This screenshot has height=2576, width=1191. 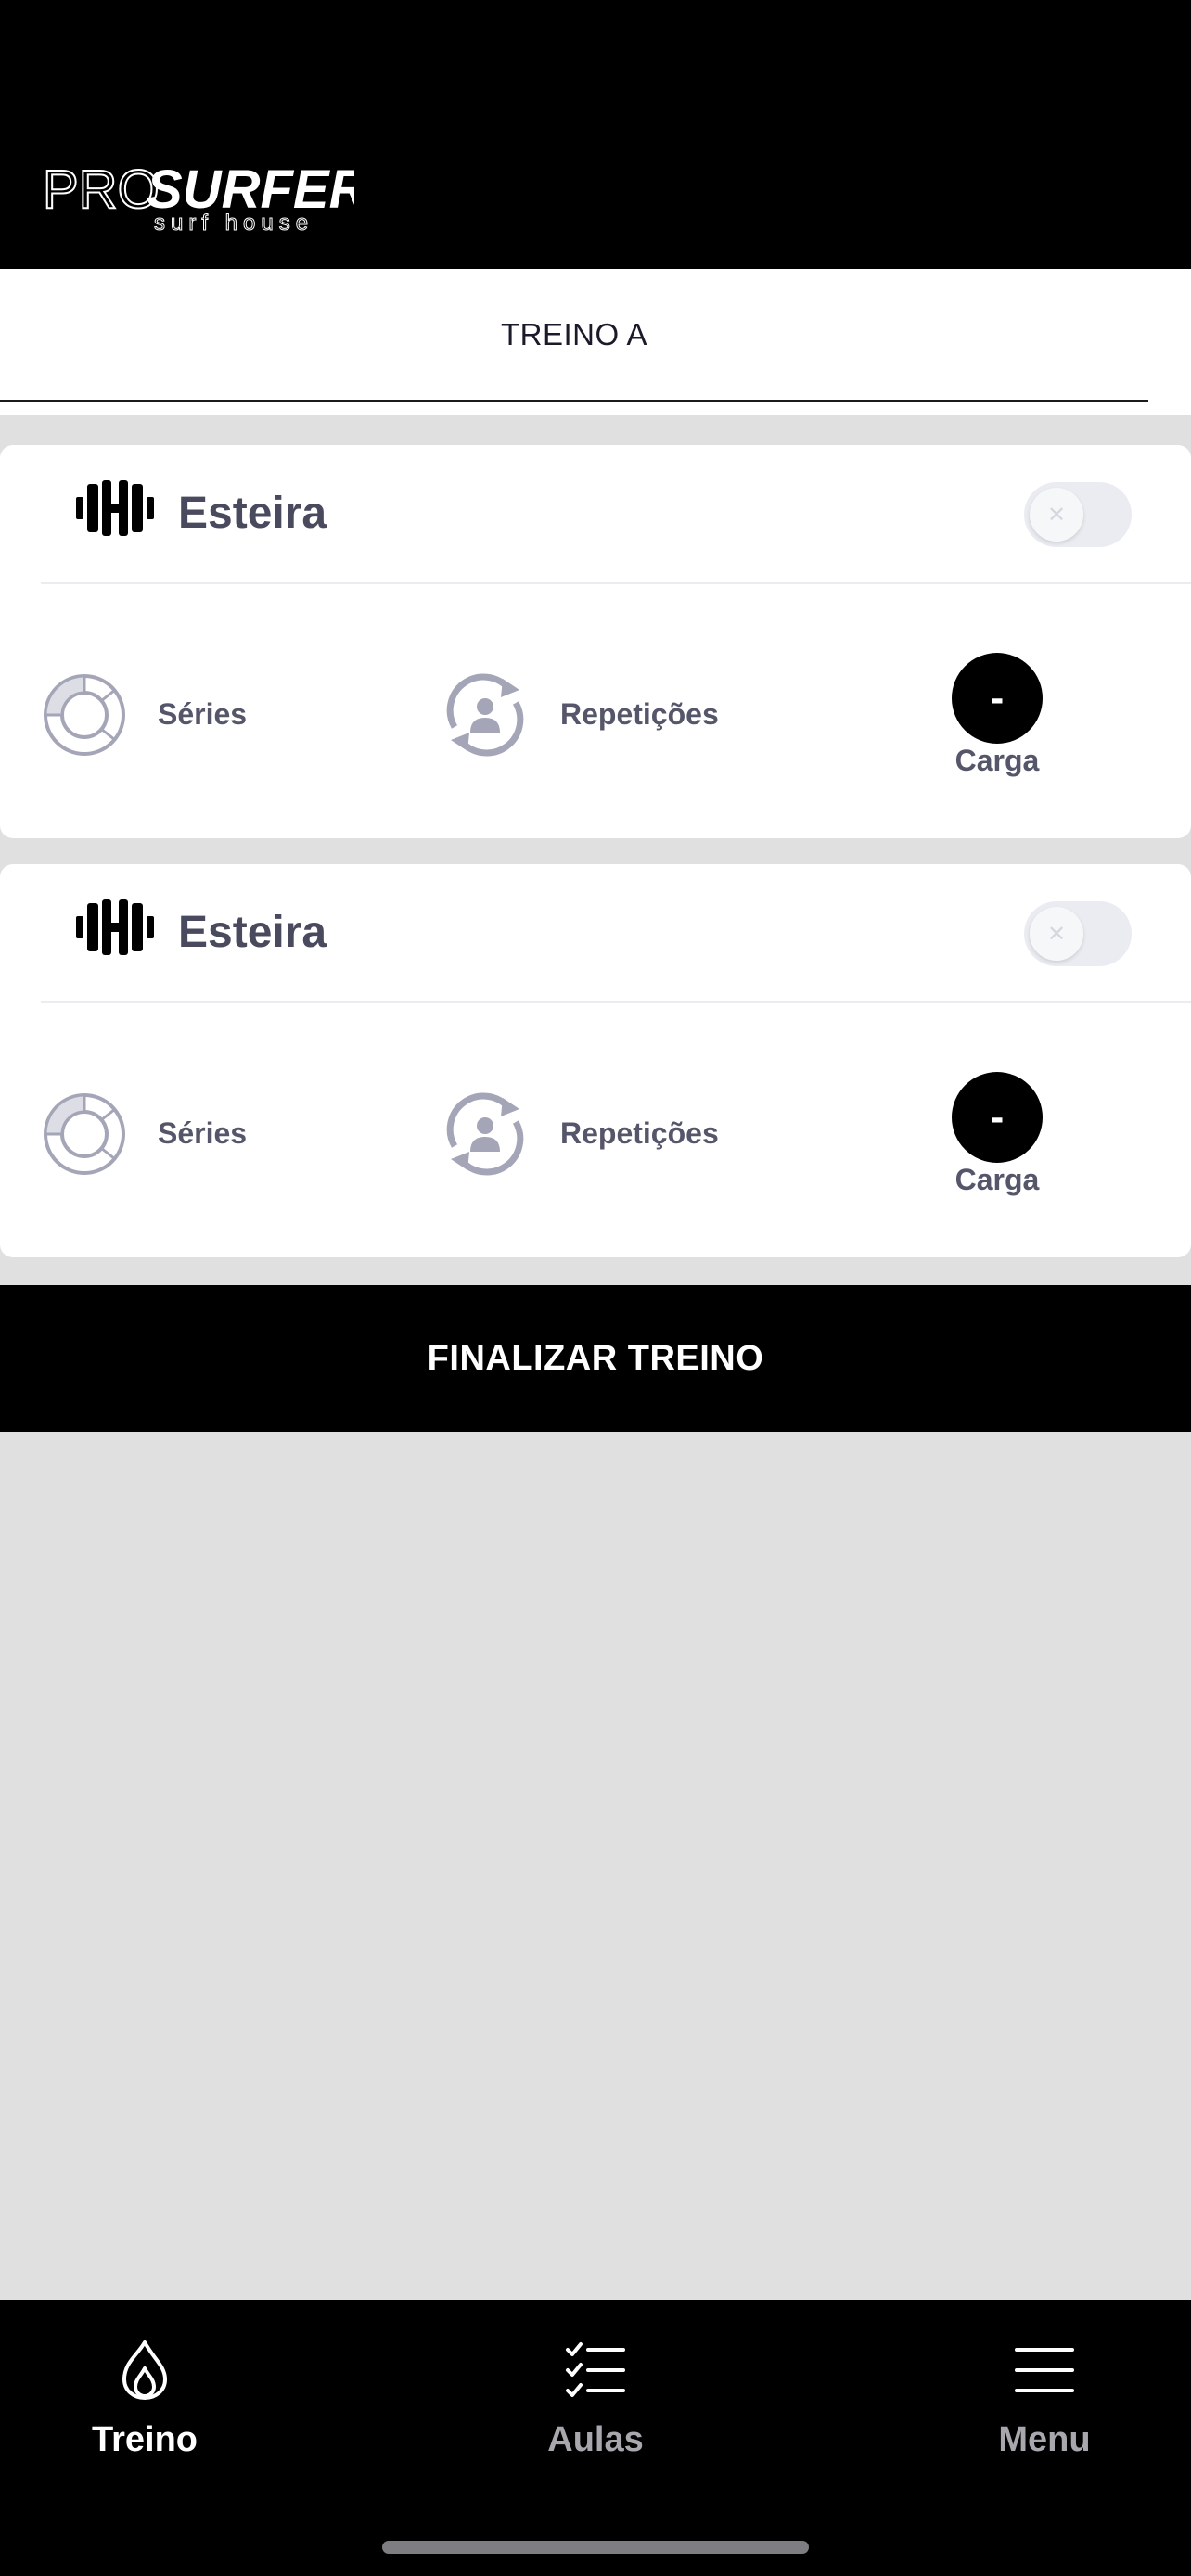 I want to click on tab-treino-a: TREINO A, so click(x=574, y=336).